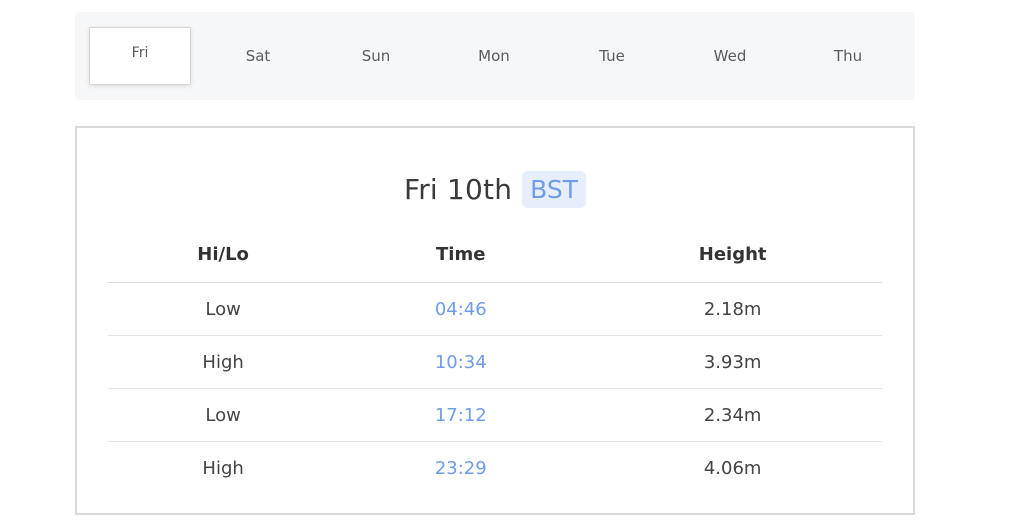  What do you see at coordinates (730, 56) in the screenshot?
I see `tab-wed: Wed` at bounding box center [730, 56].